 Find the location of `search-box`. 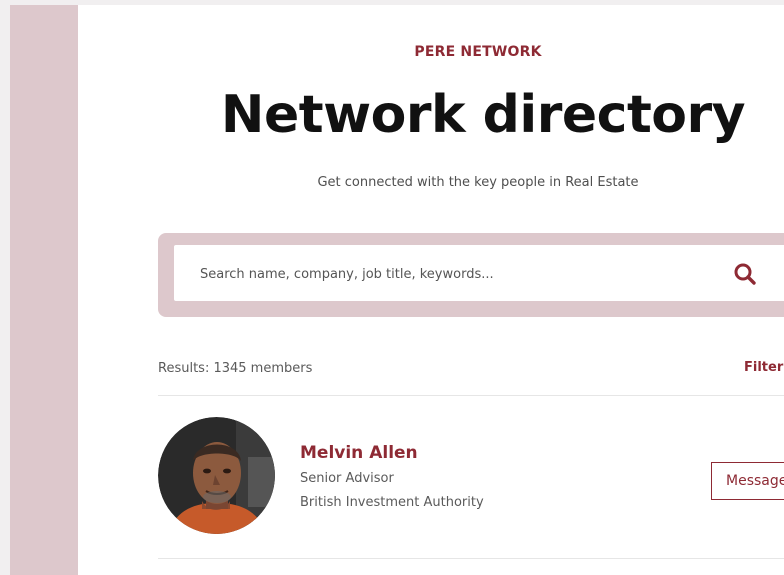

search-box is located at coordinates (479, 274).